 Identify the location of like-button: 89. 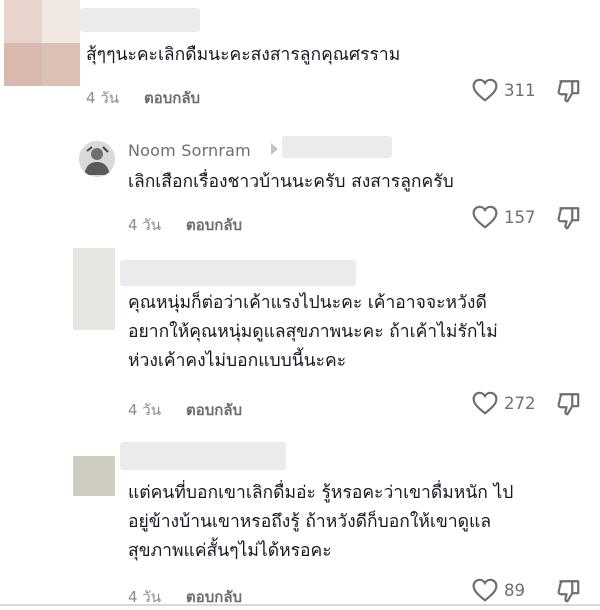
(498, 590).